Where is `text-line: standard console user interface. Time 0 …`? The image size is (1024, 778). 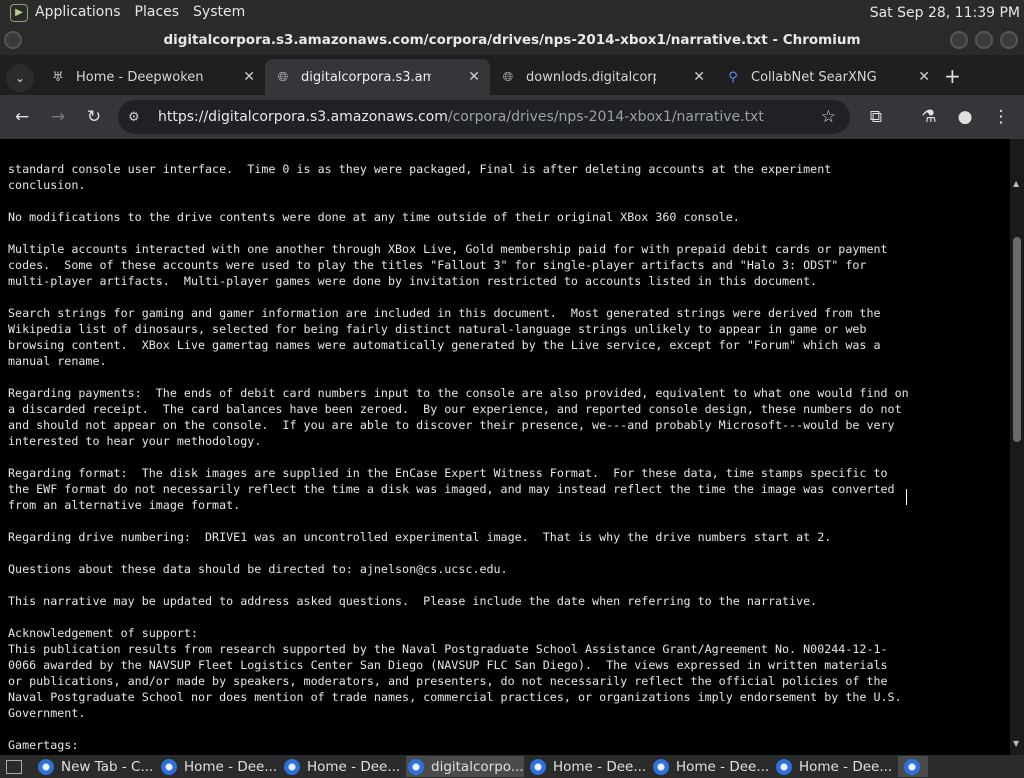
text-line: standard console user interface. Time 0 … is located at coordinates (420, 169).